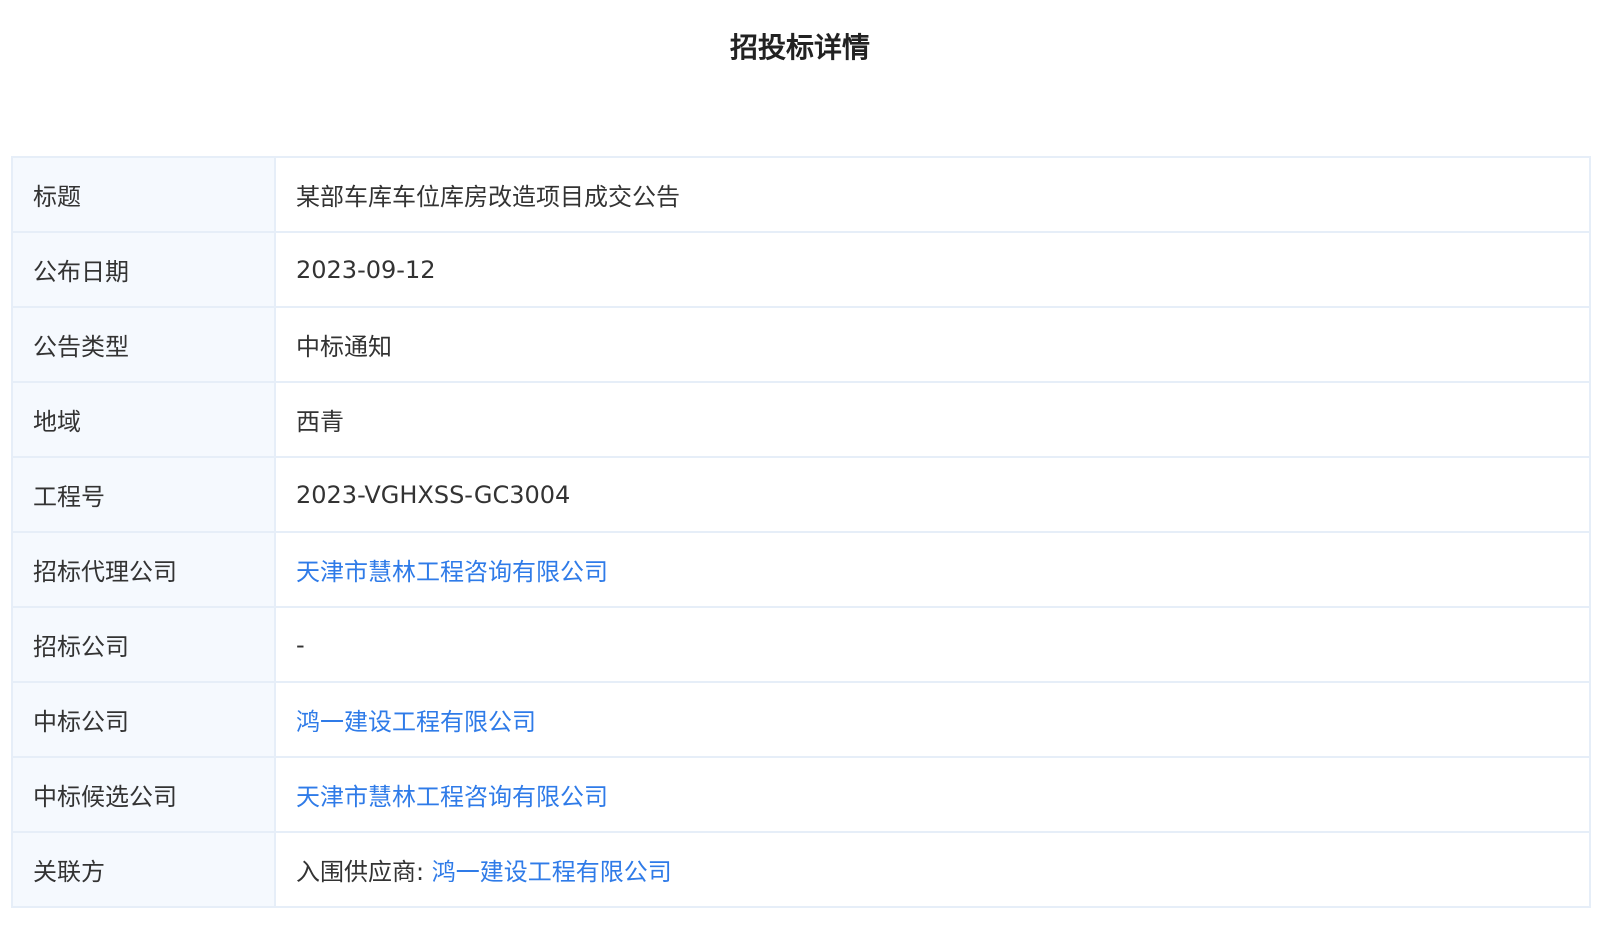  What do you see at coordinates (552, 872) in the screenshot?
I see `related-company-link: 鸿一建设工程有限公司` at bounding box center [552, 872].